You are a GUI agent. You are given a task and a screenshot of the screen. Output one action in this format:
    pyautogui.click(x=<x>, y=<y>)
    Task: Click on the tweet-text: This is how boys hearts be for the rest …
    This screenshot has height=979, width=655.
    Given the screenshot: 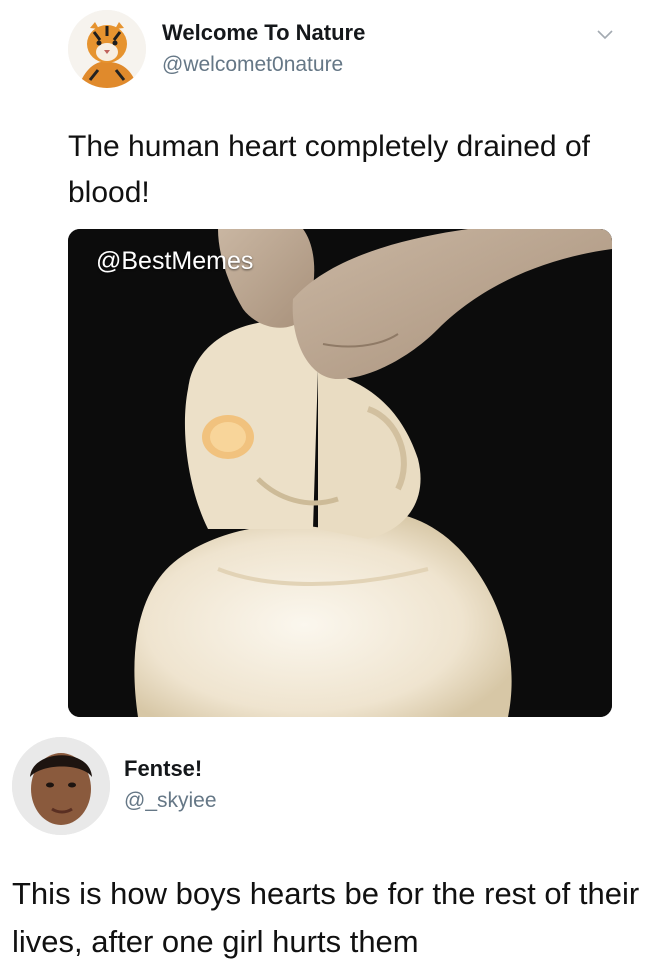 What is the action you would take?
    pyautogui.click(x=326, y=917)
    